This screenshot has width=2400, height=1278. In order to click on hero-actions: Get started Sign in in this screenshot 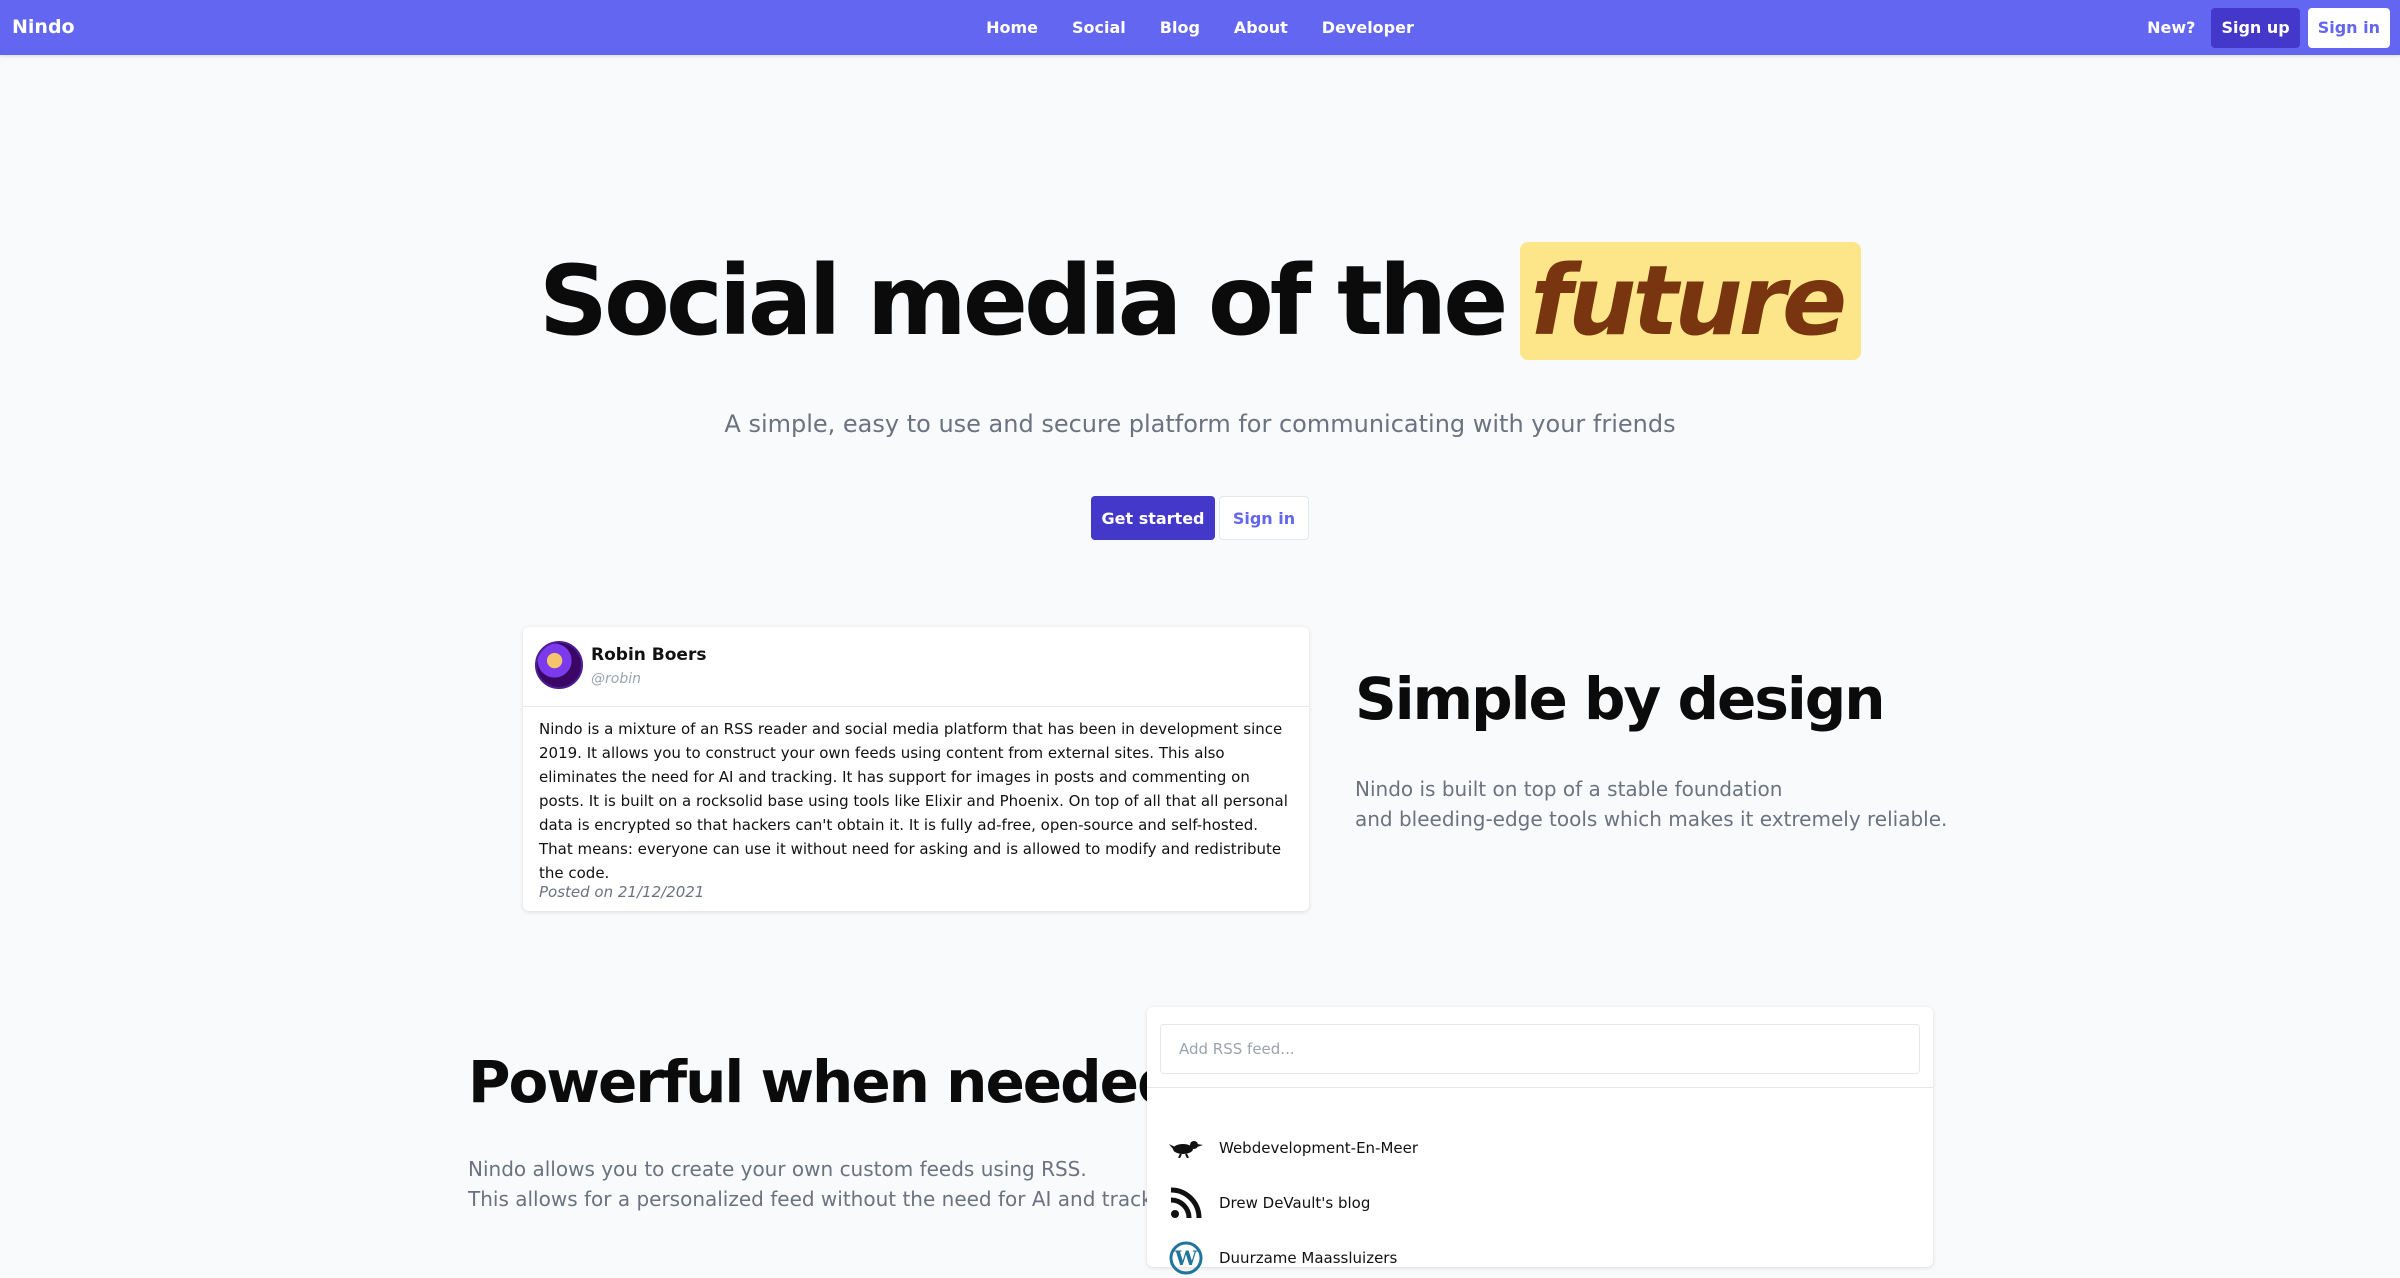, I will do `click(1200, 518)`.